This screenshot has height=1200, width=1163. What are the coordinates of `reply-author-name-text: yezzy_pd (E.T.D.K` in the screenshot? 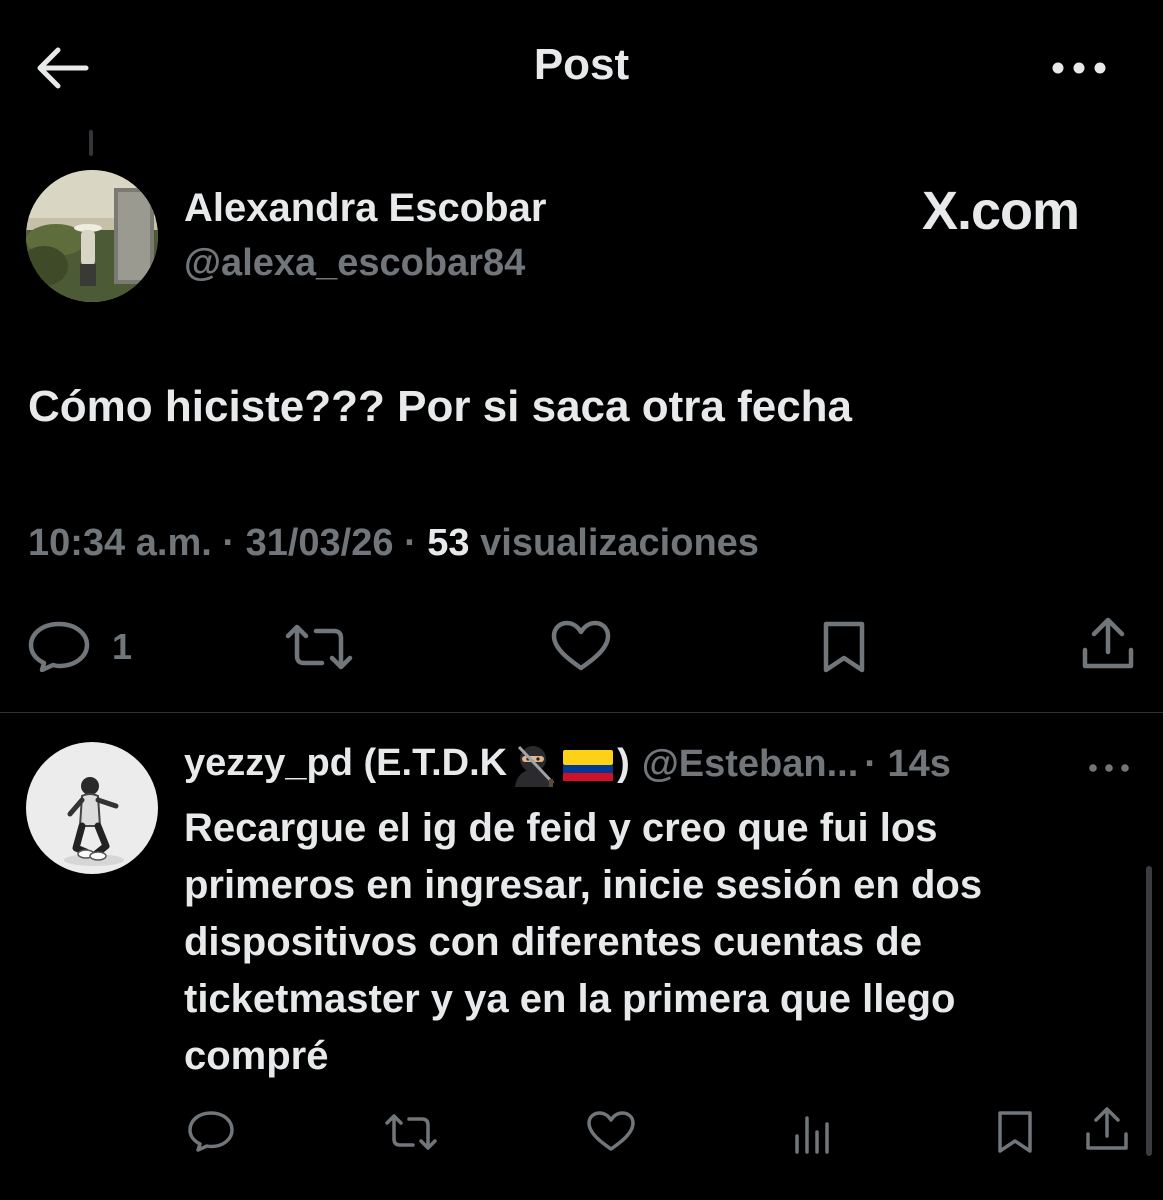 It's located at (346, 763).